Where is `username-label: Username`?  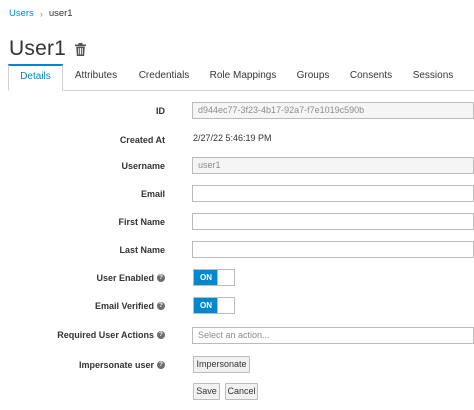 username-label: Username is located at coordinates (143, 166).